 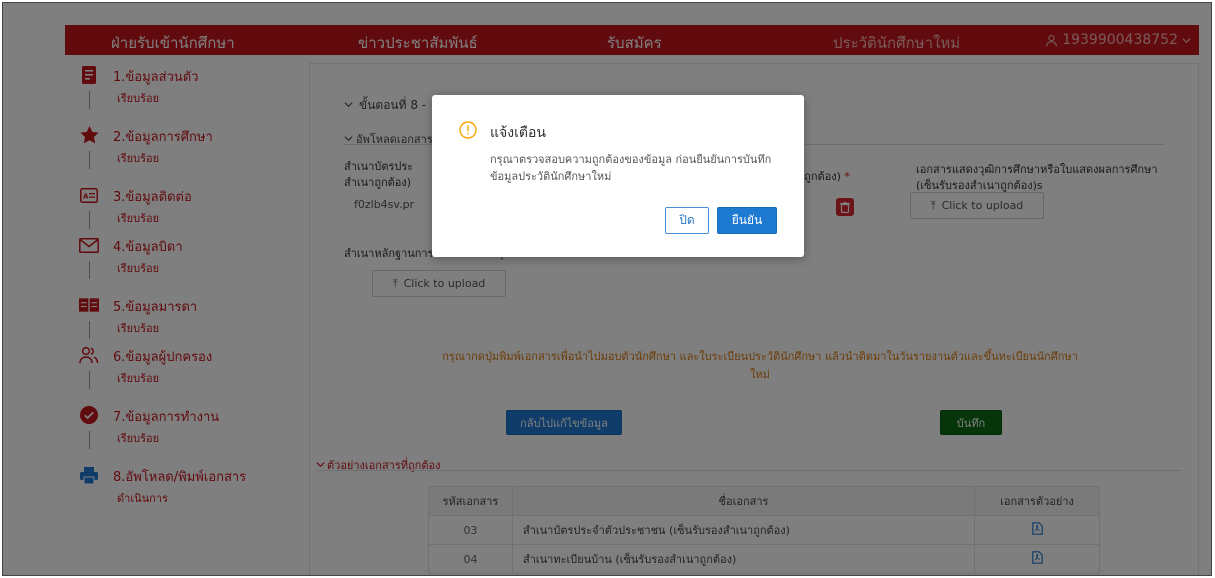 What do you see at coordinates (518, 133) in the screenshot?
I see `dialog-title: แจ้งเตือน` at bounding box center [518, 133].